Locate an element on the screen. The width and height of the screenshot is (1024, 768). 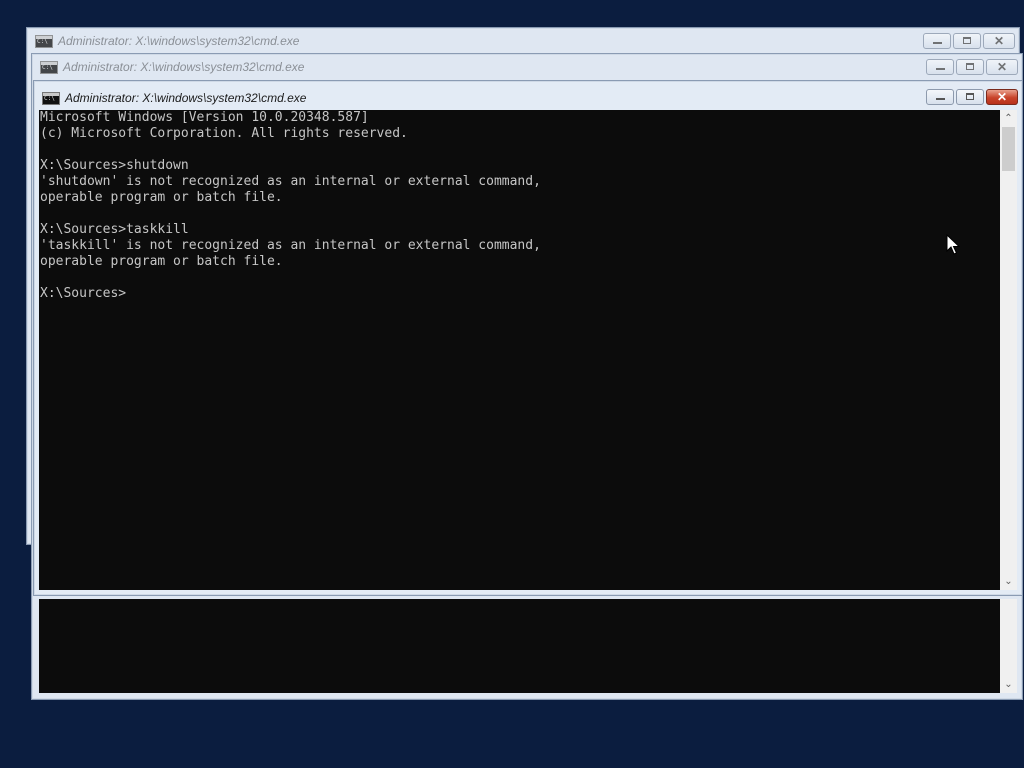
chevron-up-icon: ⌃ is located at coordinates (1008, 118).